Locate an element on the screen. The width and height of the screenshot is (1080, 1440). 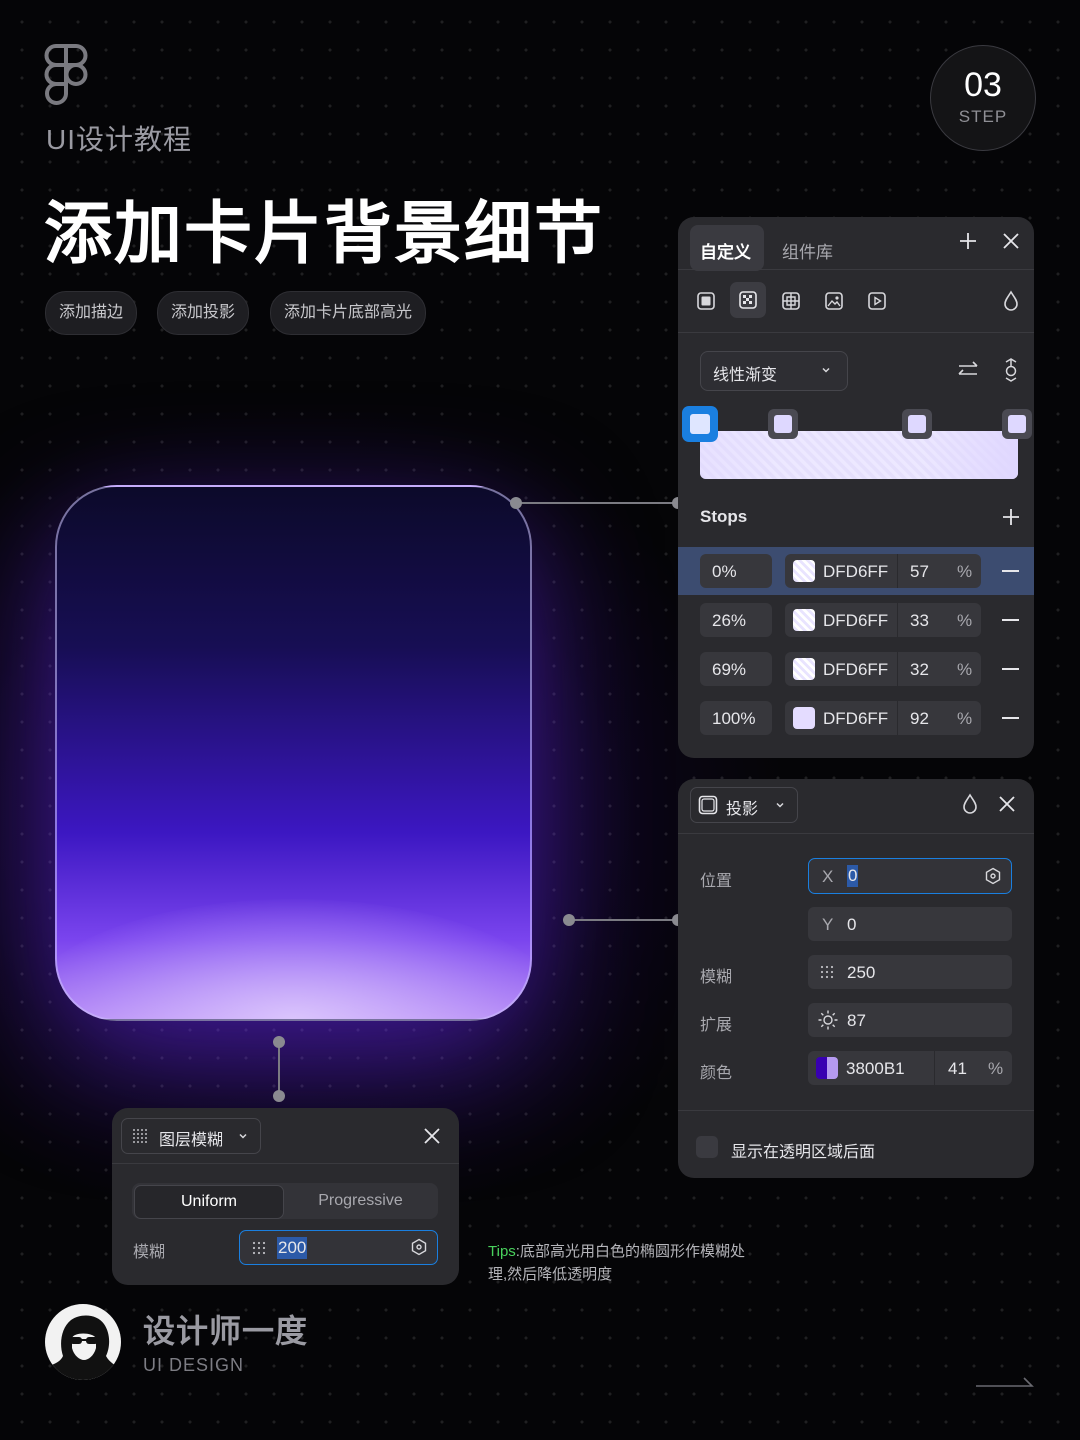
effect-type-select: 投影 is located at coordinates (744, 805).